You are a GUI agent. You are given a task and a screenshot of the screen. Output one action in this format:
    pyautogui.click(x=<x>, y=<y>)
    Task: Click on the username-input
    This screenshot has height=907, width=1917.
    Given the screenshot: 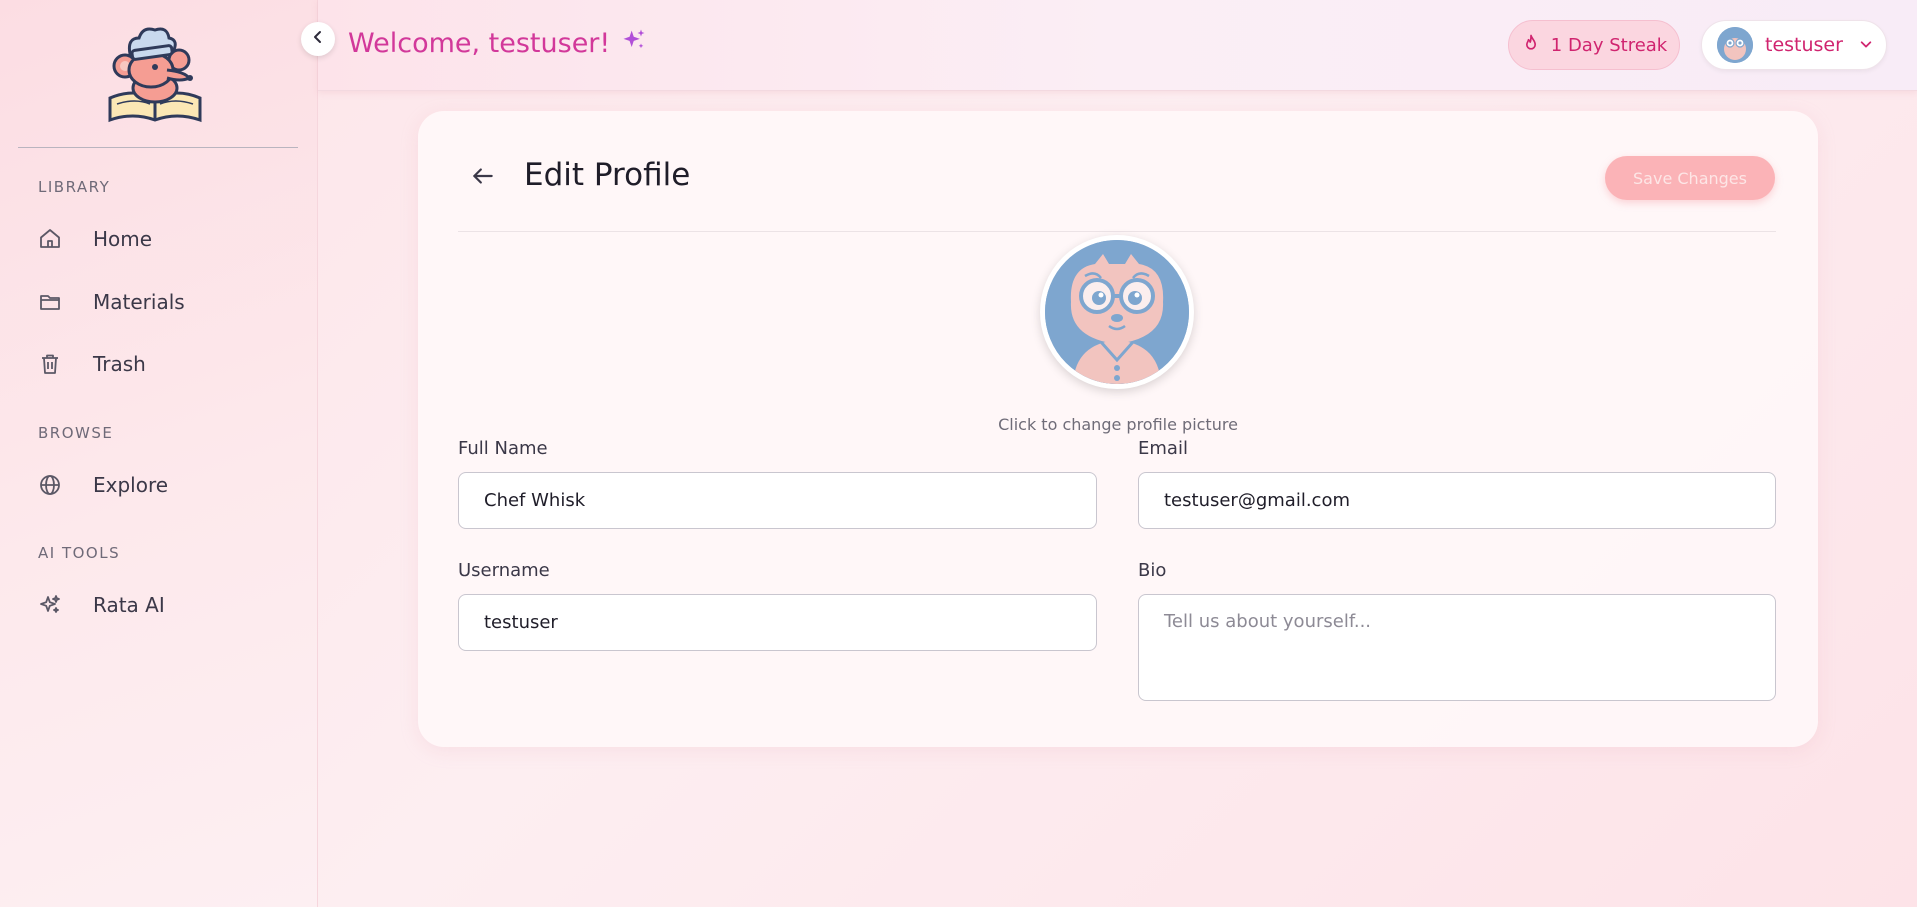 What is the action you would take?
    pyautogui.click(x=777, y=622)
    